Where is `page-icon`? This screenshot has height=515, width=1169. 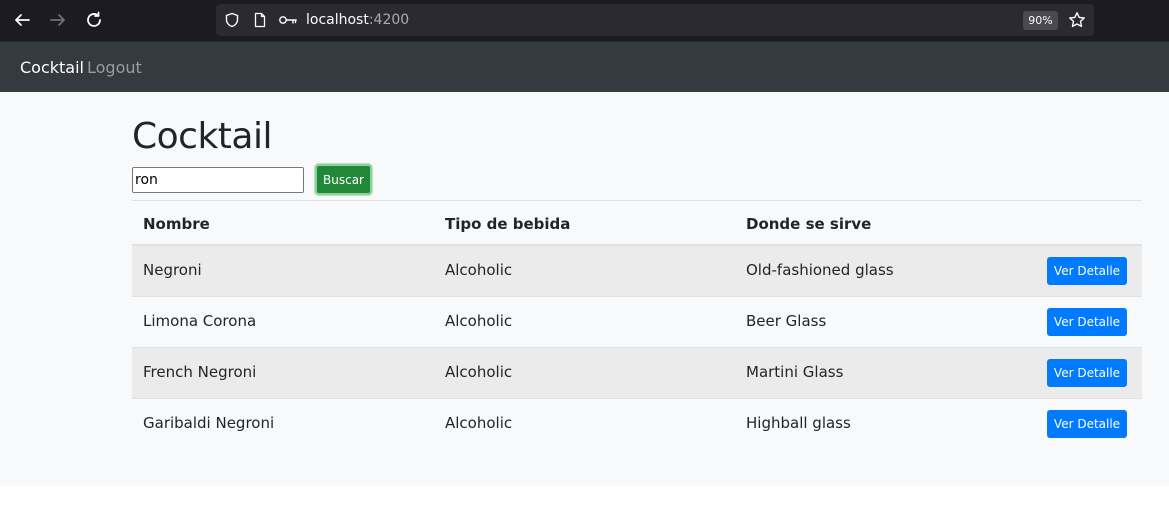 page-icon is located at coordinates (260, 20).